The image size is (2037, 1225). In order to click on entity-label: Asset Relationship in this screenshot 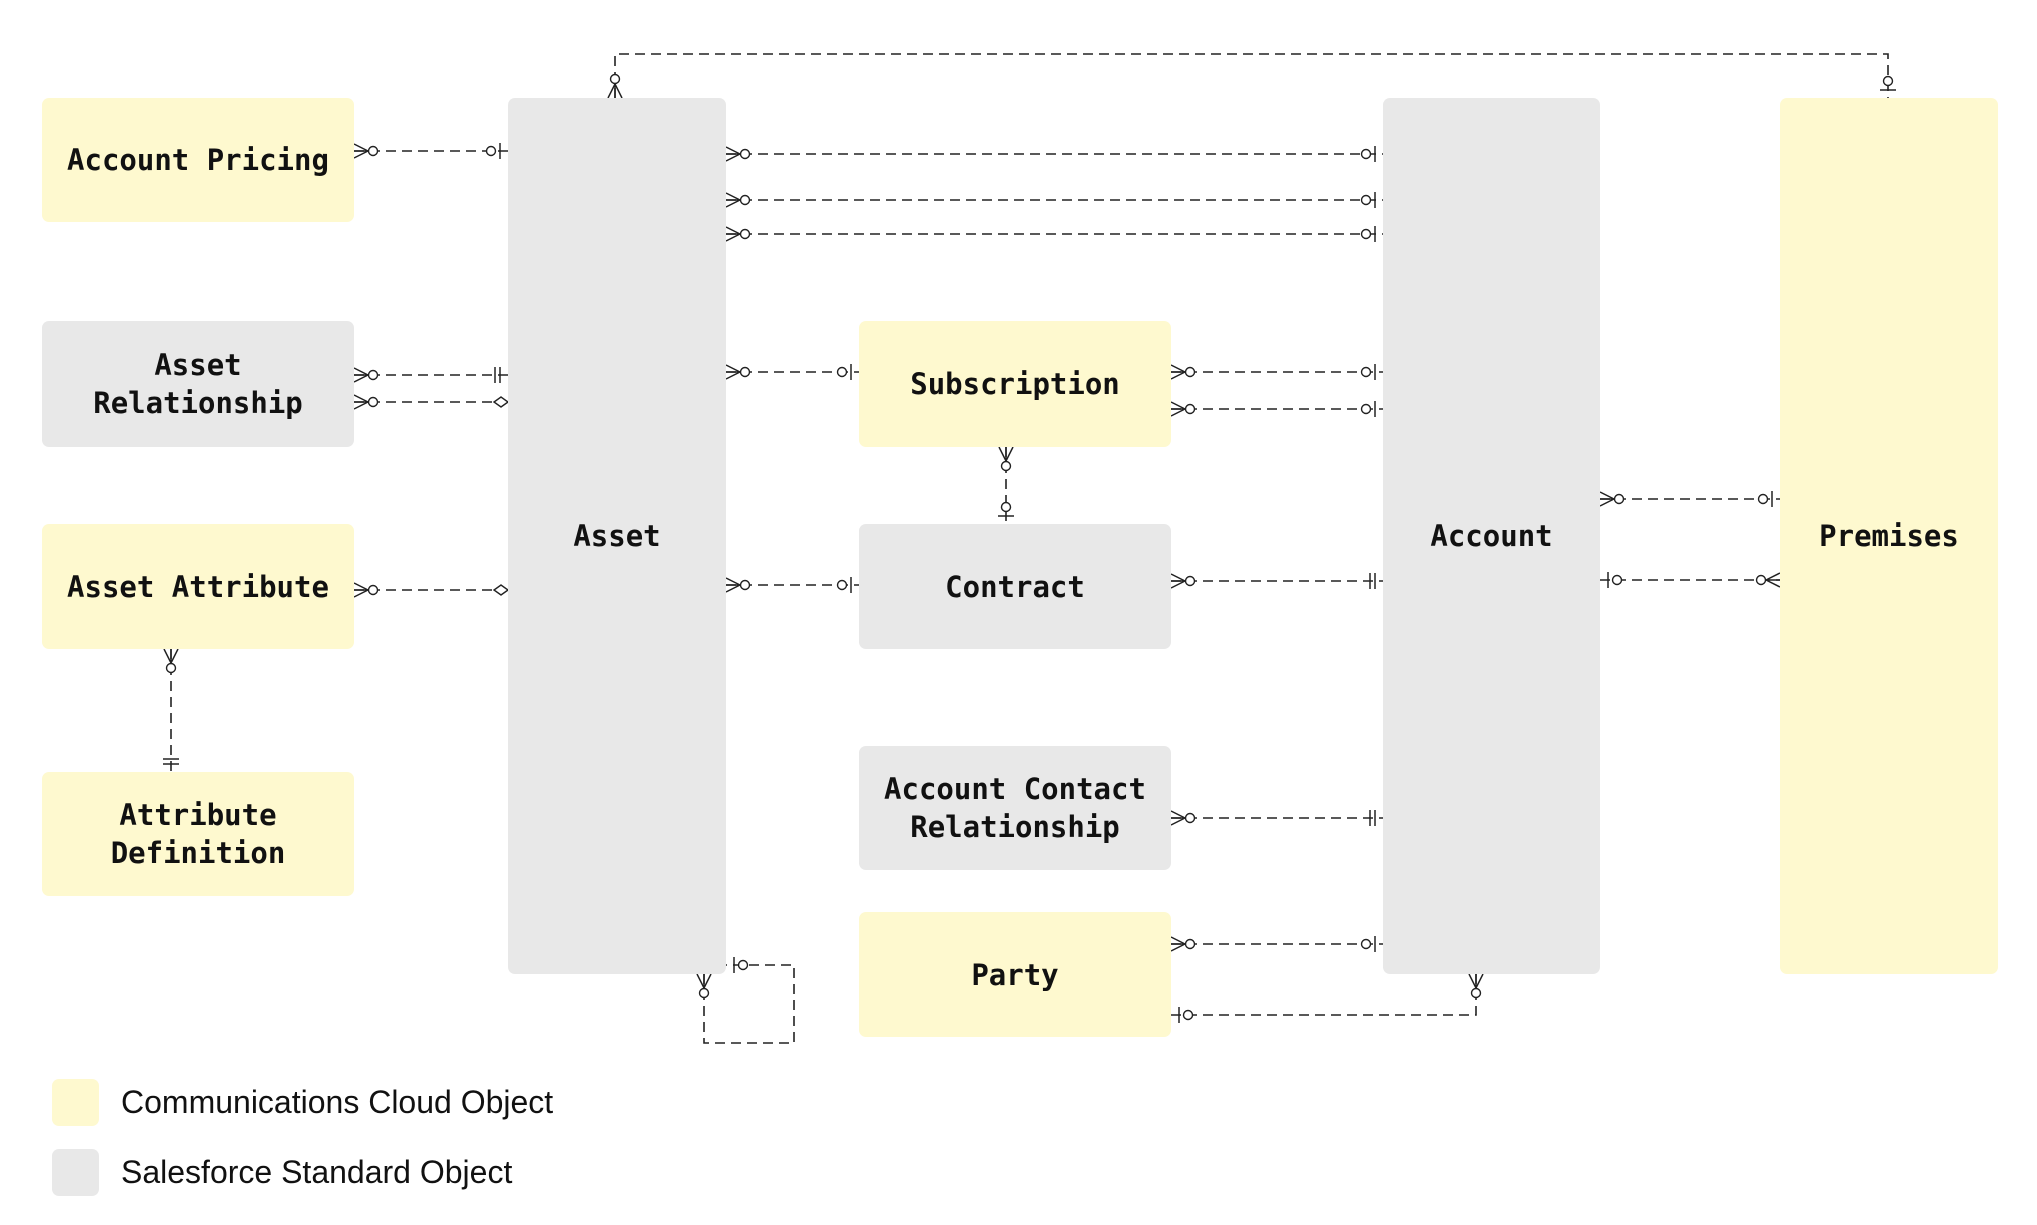, I will do `click(198, 384)`.